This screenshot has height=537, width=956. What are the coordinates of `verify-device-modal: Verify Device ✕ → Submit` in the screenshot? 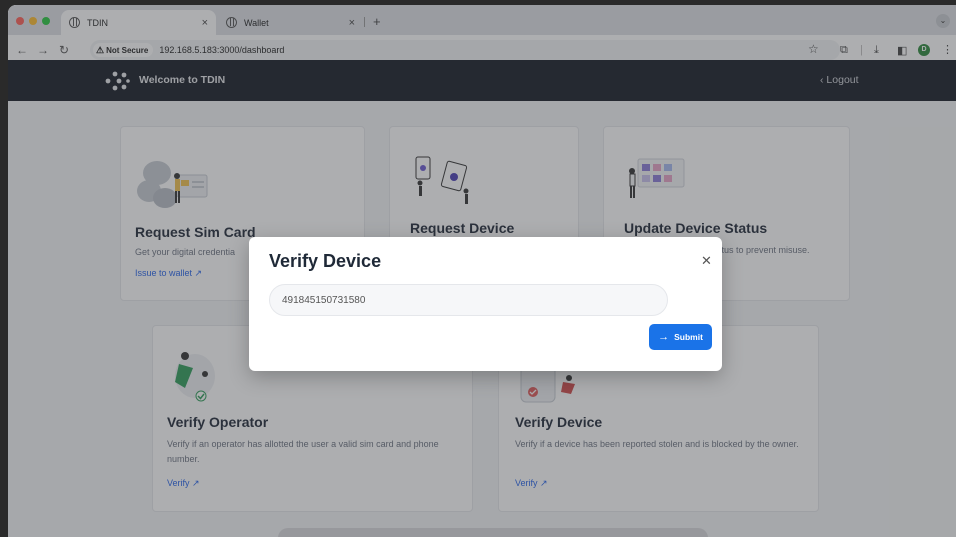 It's located at (485, 304).